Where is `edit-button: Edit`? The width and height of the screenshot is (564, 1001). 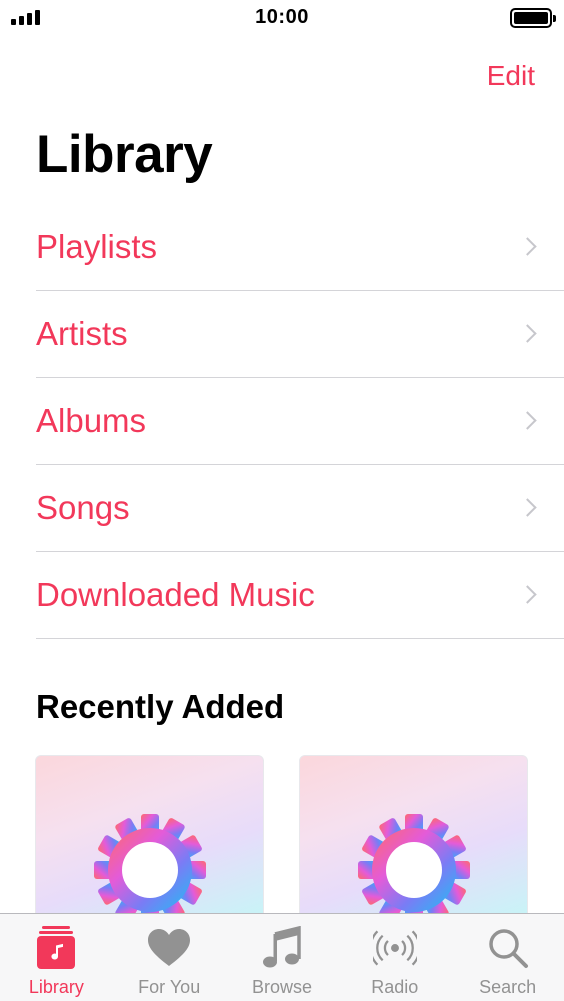 edit-button: Edit is located at coordinates (511, 76).